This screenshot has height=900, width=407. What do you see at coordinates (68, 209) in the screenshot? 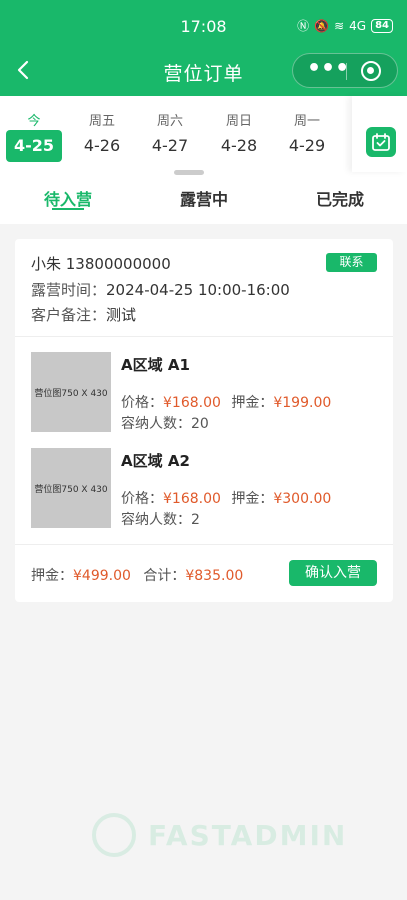
I see `tab-underline` at bounding box center [68, 209].